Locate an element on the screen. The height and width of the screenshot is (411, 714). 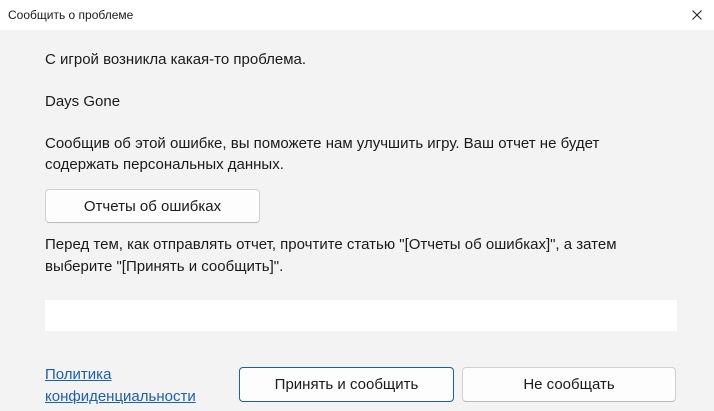
privacy-link-line2: конфиденциальности is located at coordinates (120, 396).